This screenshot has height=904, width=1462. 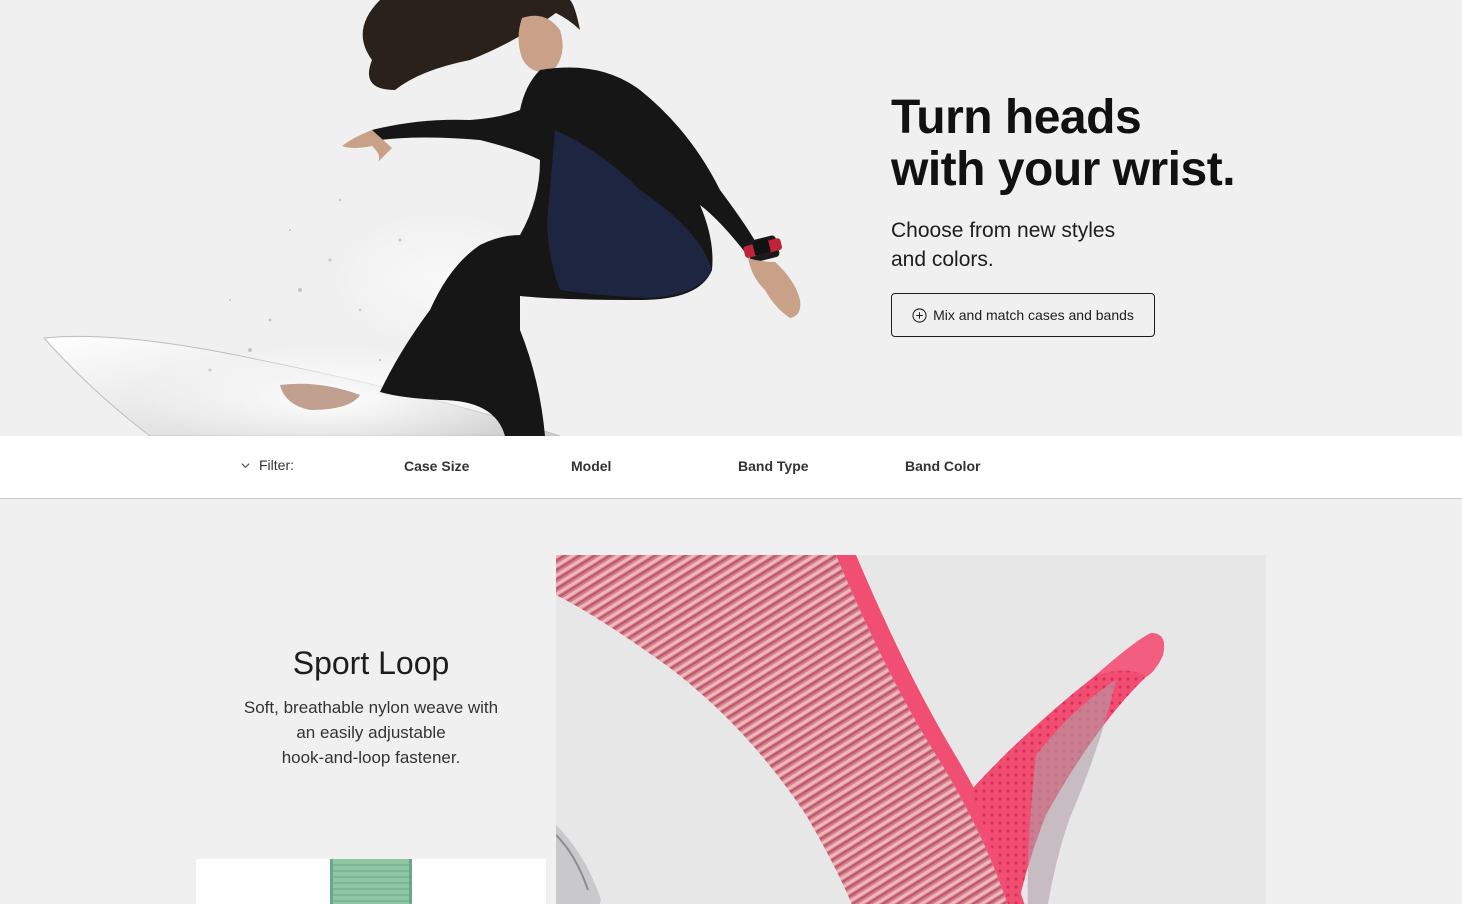 I want to click on band-swatch-card, so click(x=371, y=881).